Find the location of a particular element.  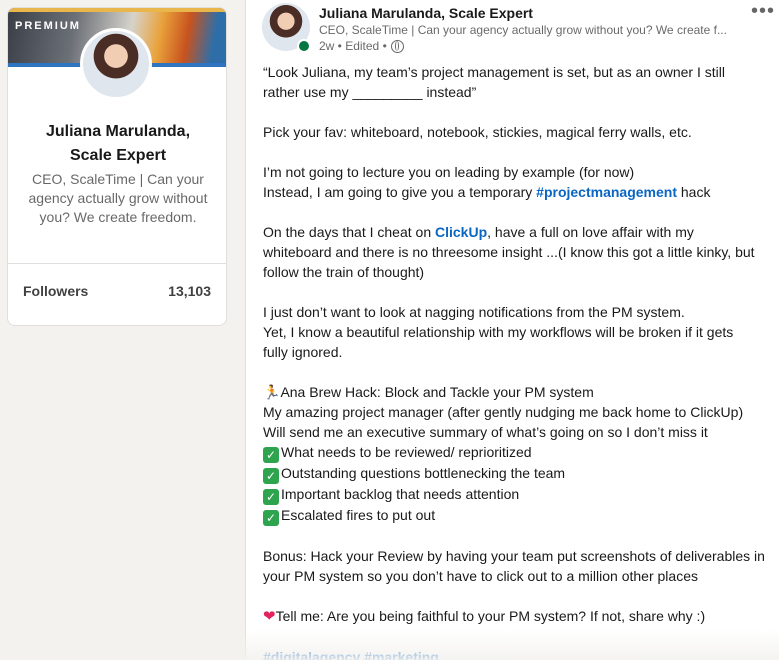

profile-name-line2: Scale Expert is located at coordinates (118, 155).